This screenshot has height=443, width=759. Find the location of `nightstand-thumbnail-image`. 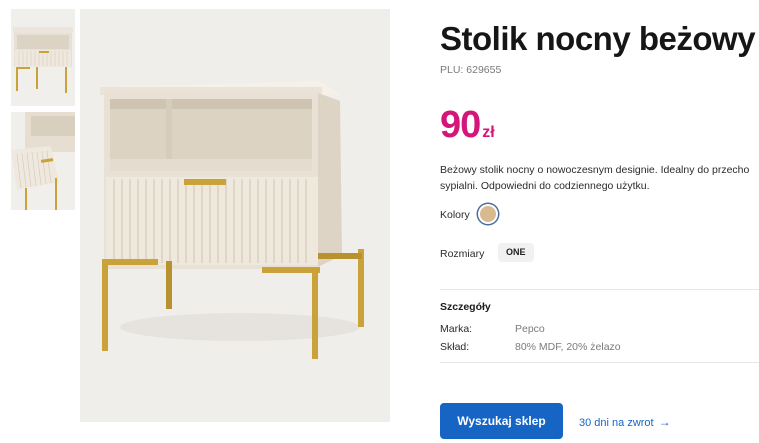

nightstand-thumbnail-image is located at coordinates (43, 60).